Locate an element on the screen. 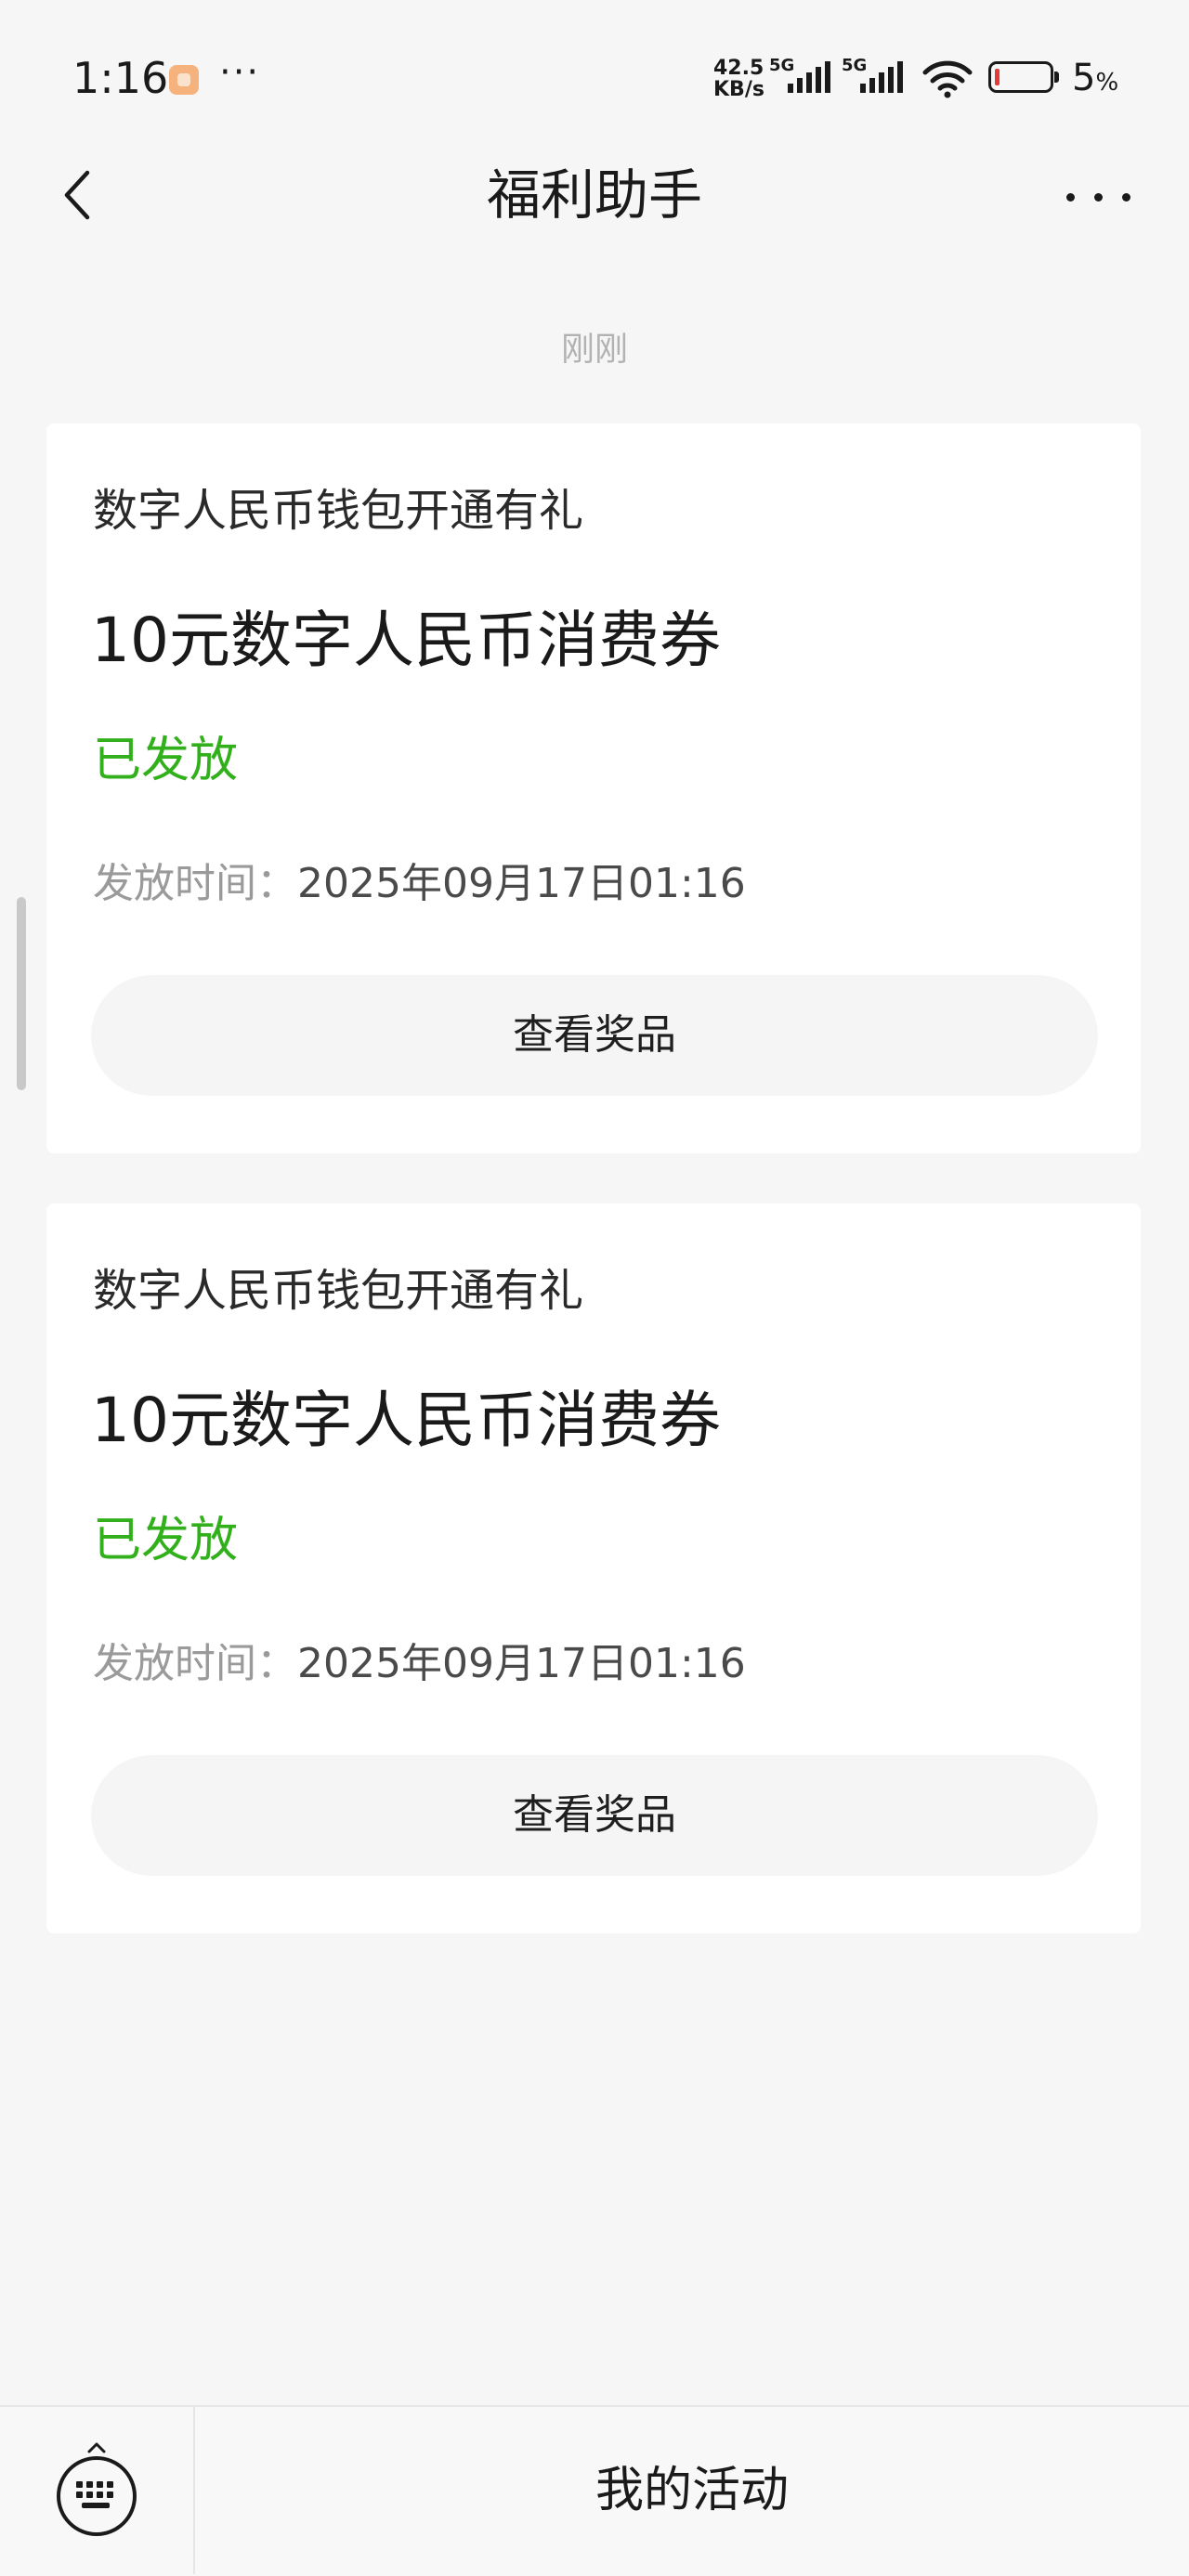 The height and width of the screenshot is (2576, 1189). network-speed-unit: KB/s is located at coordinates (739, 90).